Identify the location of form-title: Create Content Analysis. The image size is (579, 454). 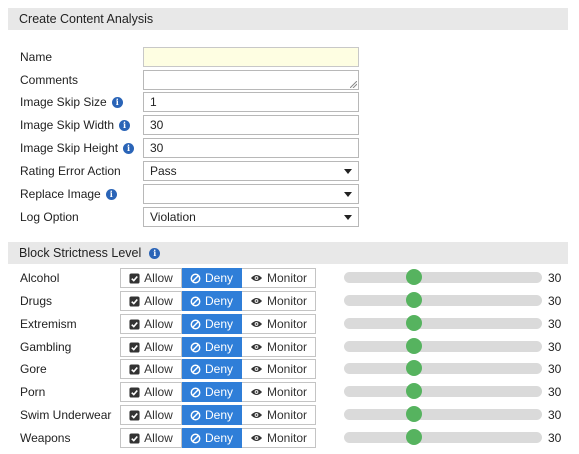
(86, 19).